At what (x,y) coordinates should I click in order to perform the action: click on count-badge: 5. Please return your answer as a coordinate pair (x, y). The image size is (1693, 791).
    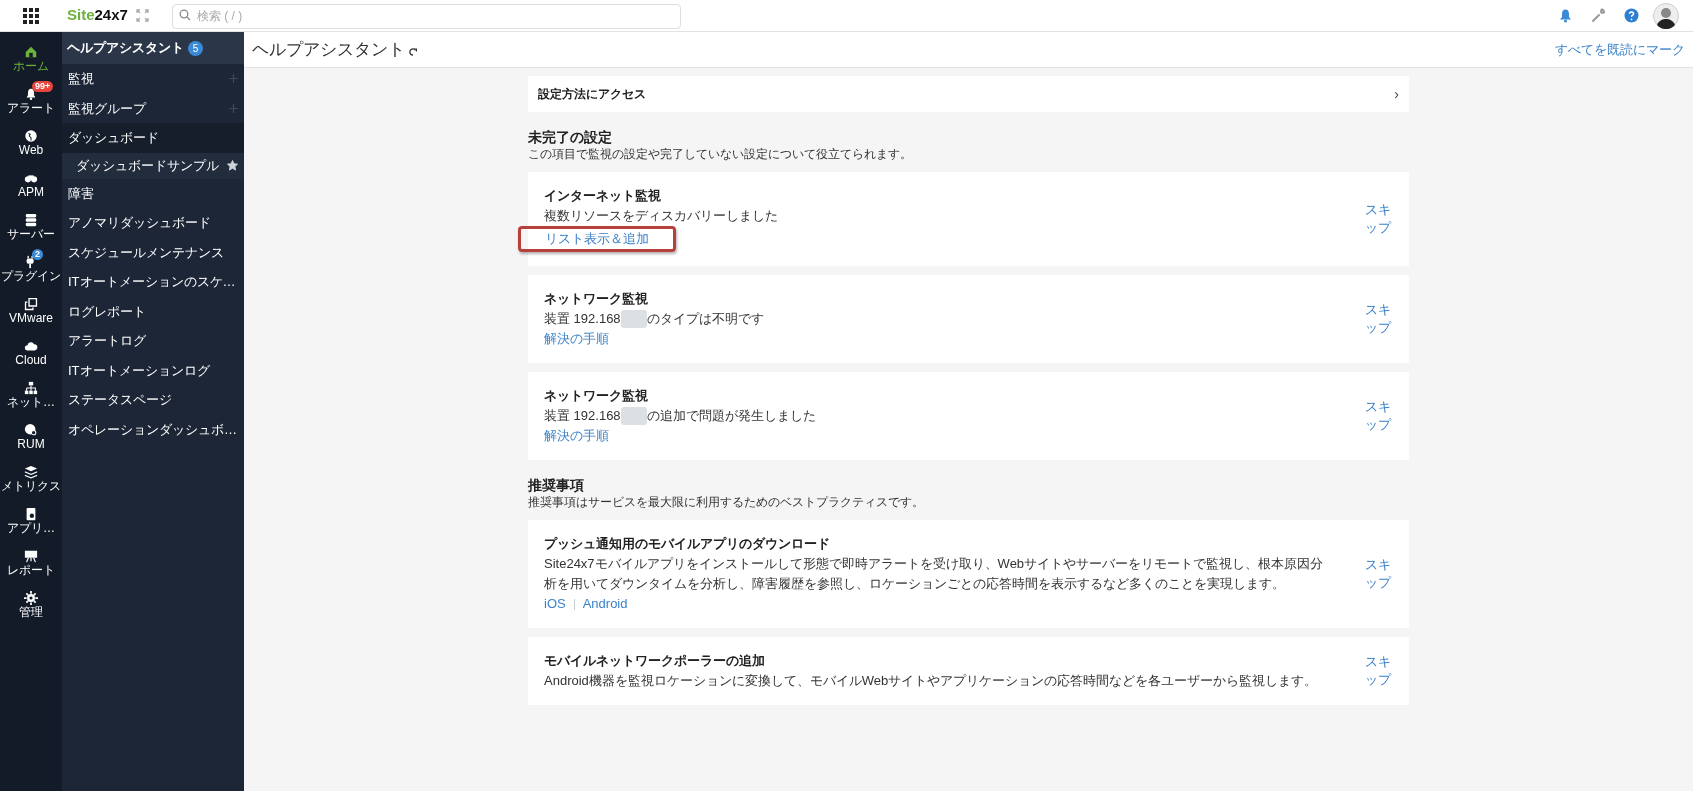
    Looking at the image, I should click on (195, 48).